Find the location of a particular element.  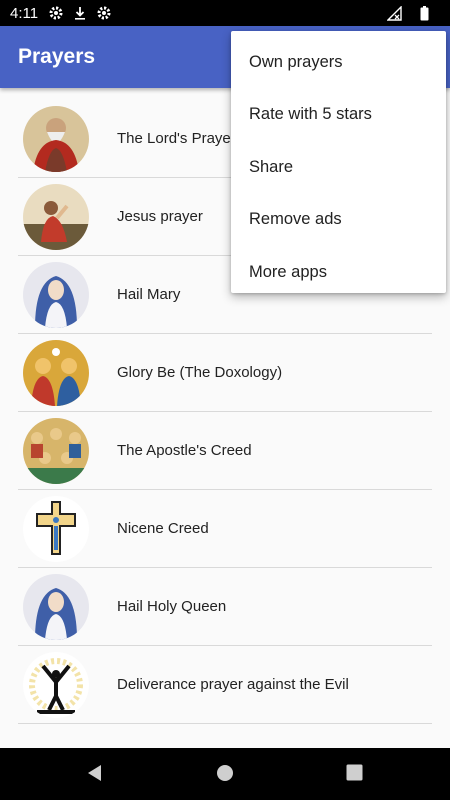

orthodox-cross is located at coordinates (56, 528).